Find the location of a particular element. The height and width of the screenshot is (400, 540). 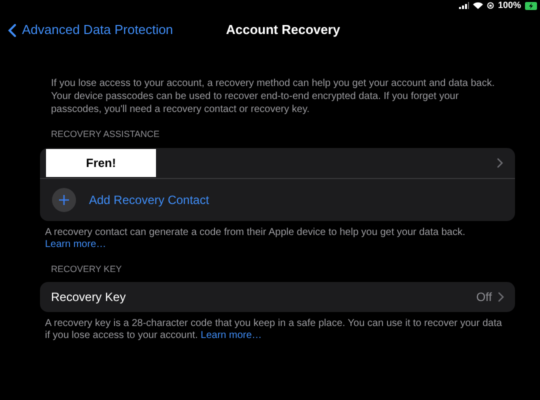

add-contact-label: Add Recovery Contact is located at coordinates (149, 200).